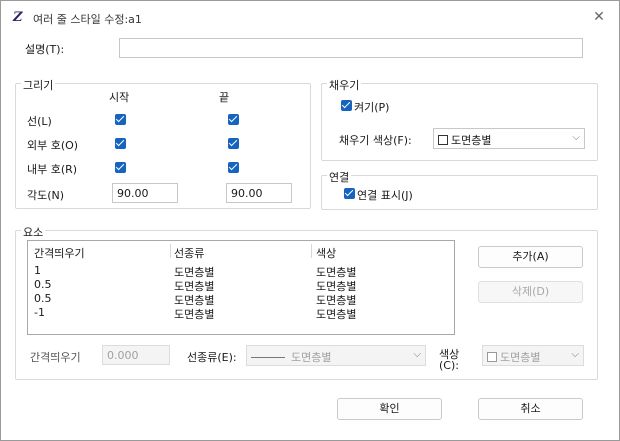  Describe the element at coordinates (55, 357) in the screenshot. I see `offset-label: 간격띄우기` at that location.